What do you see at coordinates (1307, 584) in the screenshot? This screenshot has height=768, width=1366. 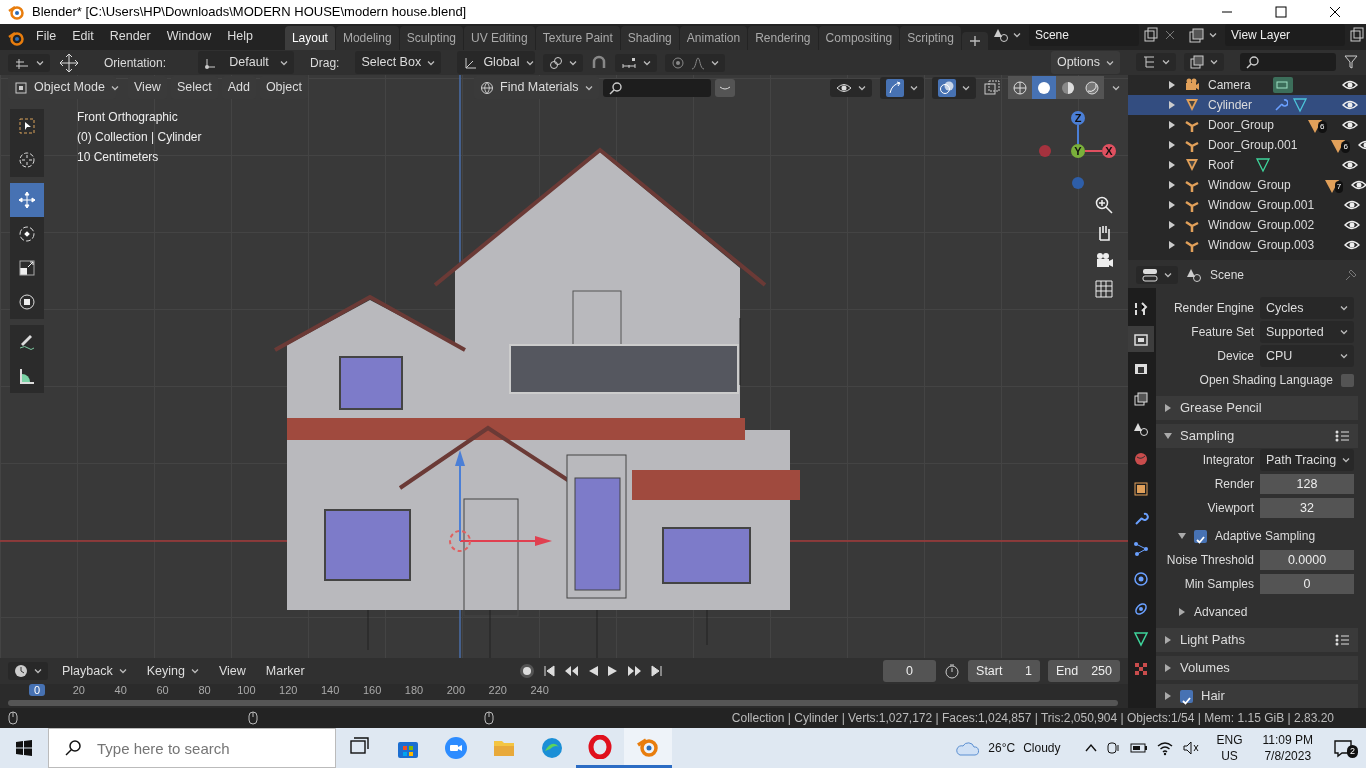 I see `number-field: 0` at bounding box center [1307, 584].